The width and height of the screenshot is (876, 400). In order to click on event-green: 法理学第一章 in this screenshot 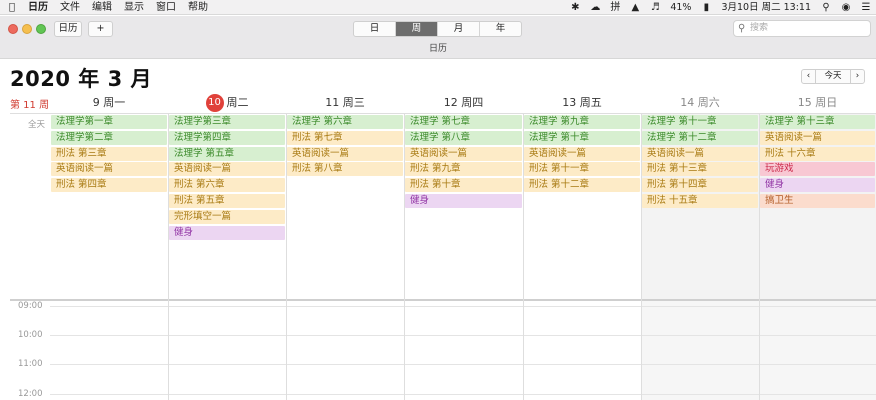, I will do `click(109, 122)`.